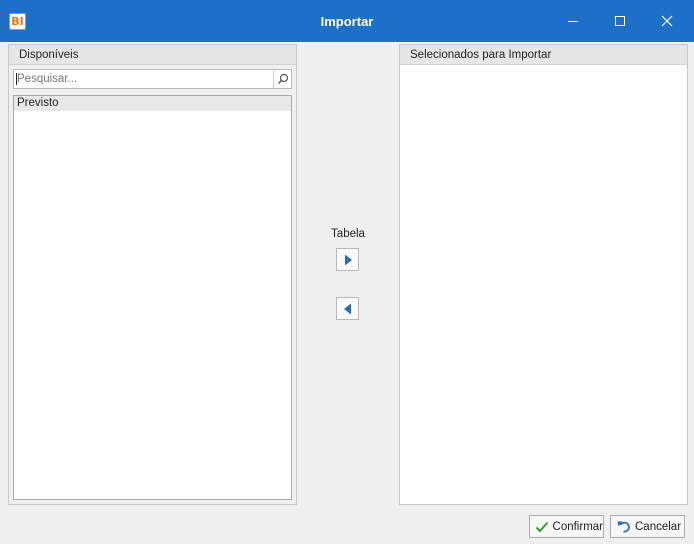 This screenshot has height=544, width=694. I want to click on transfer-label: Tabela, so click(348, 234).